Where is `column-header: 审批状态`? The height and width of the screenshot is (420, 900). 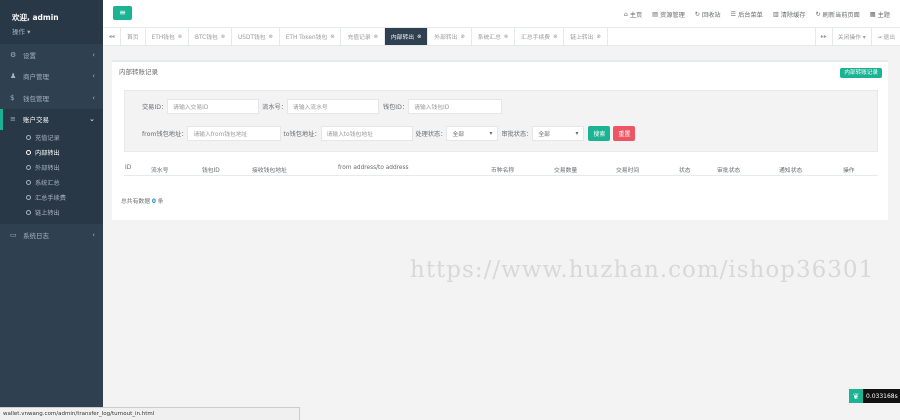 column-header: 审批状态 is located at coordinates (729, 171).